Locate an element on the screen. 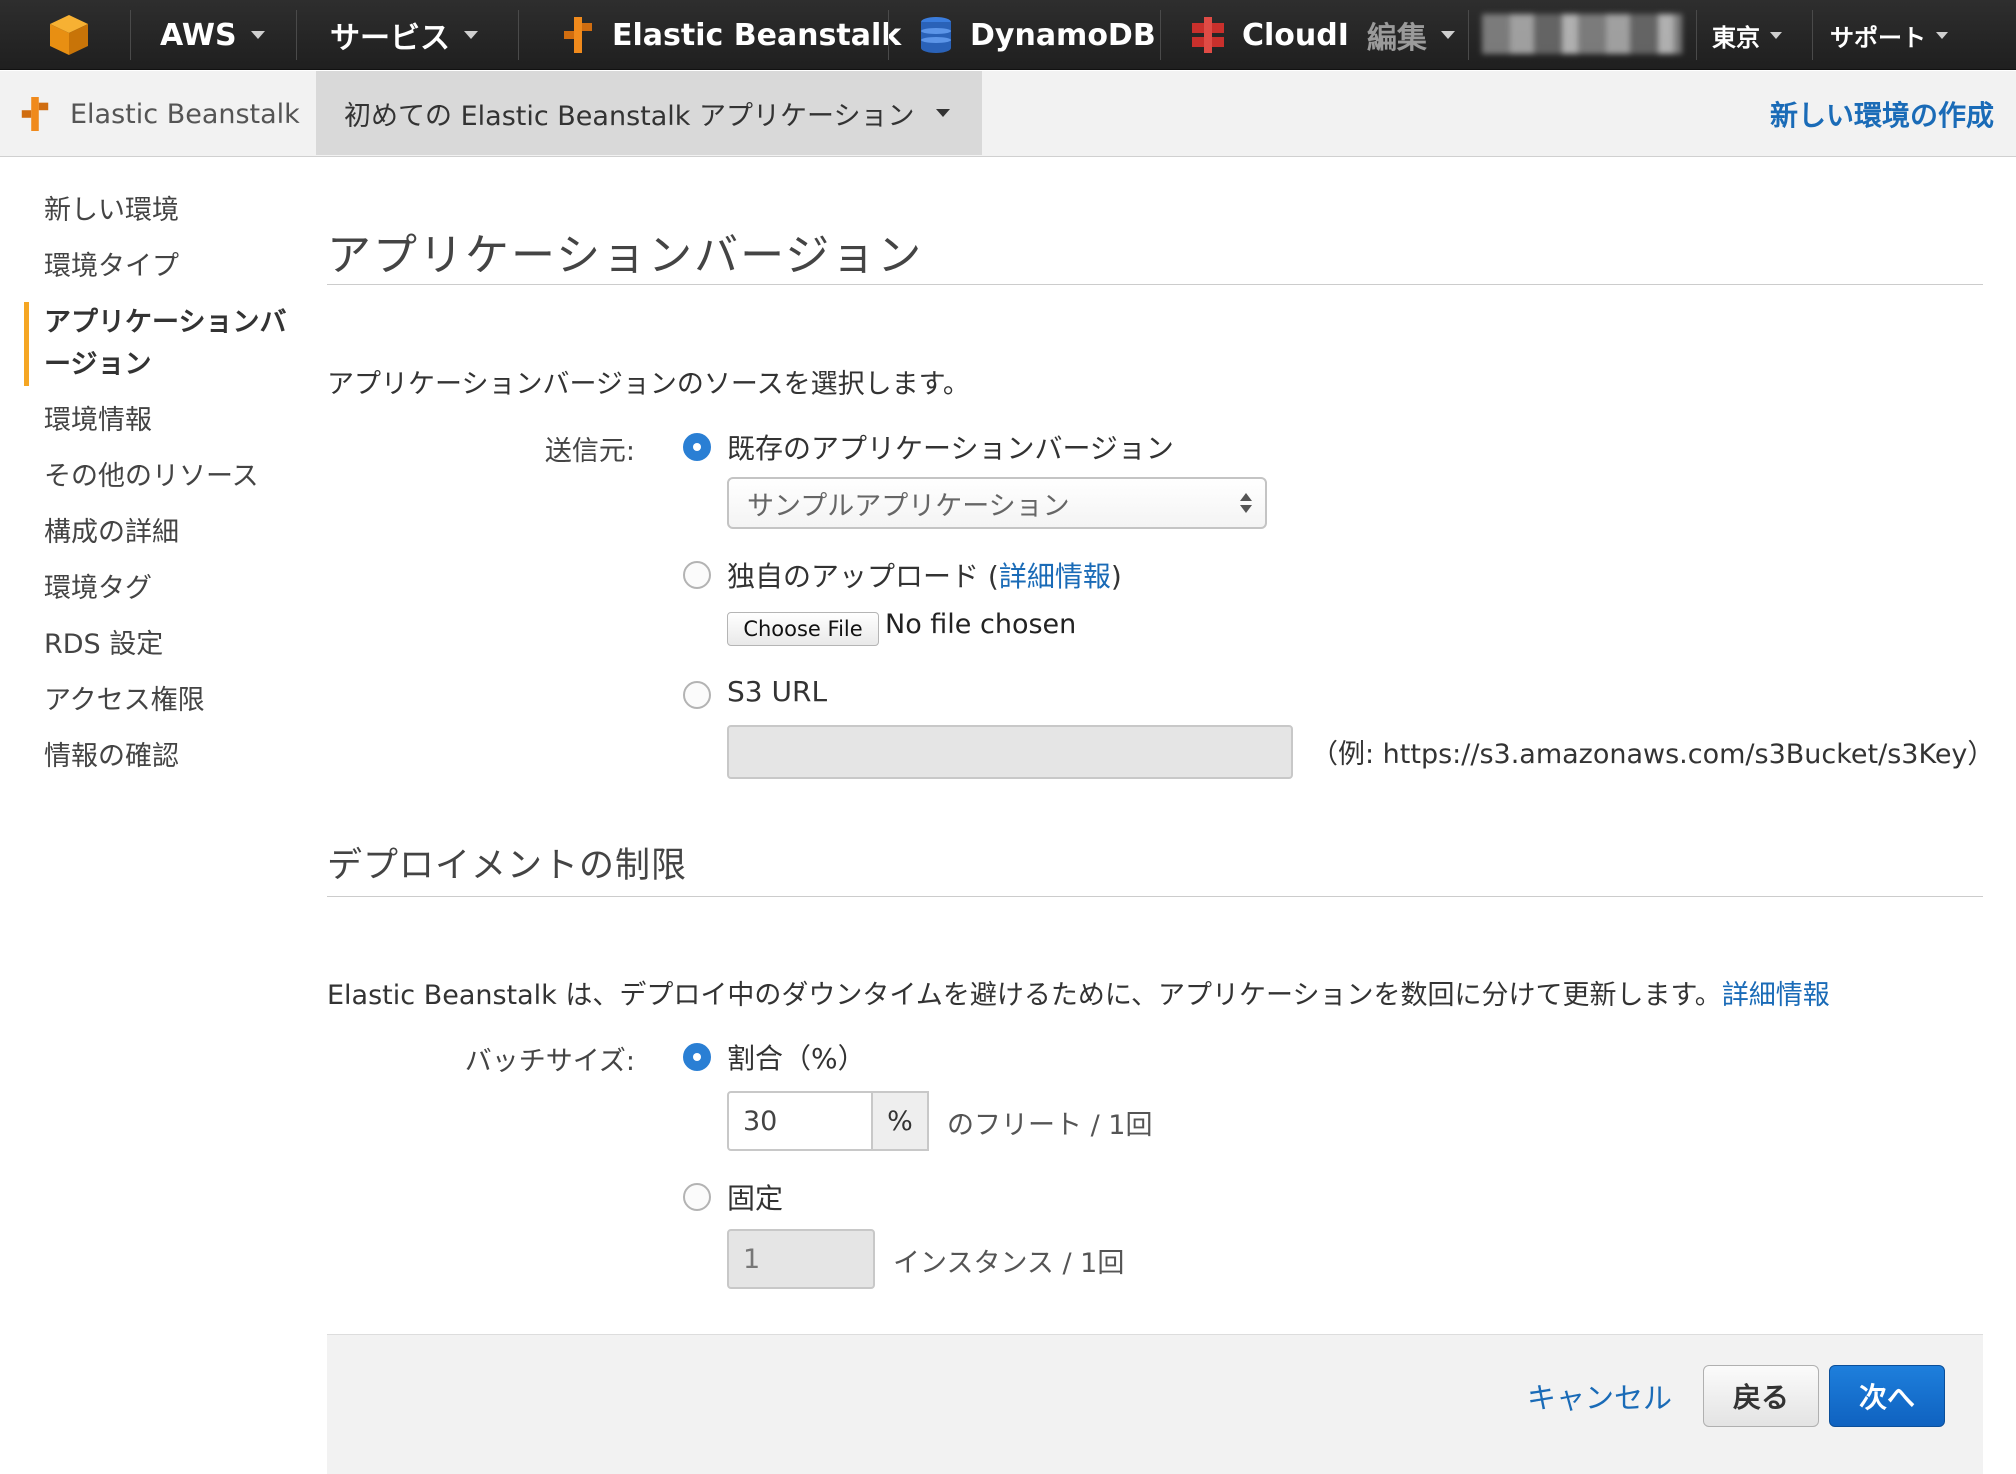 The height and width of the screenshot is (1474, 2016). account-menu-redacted is located at coordinates (1582, 34).